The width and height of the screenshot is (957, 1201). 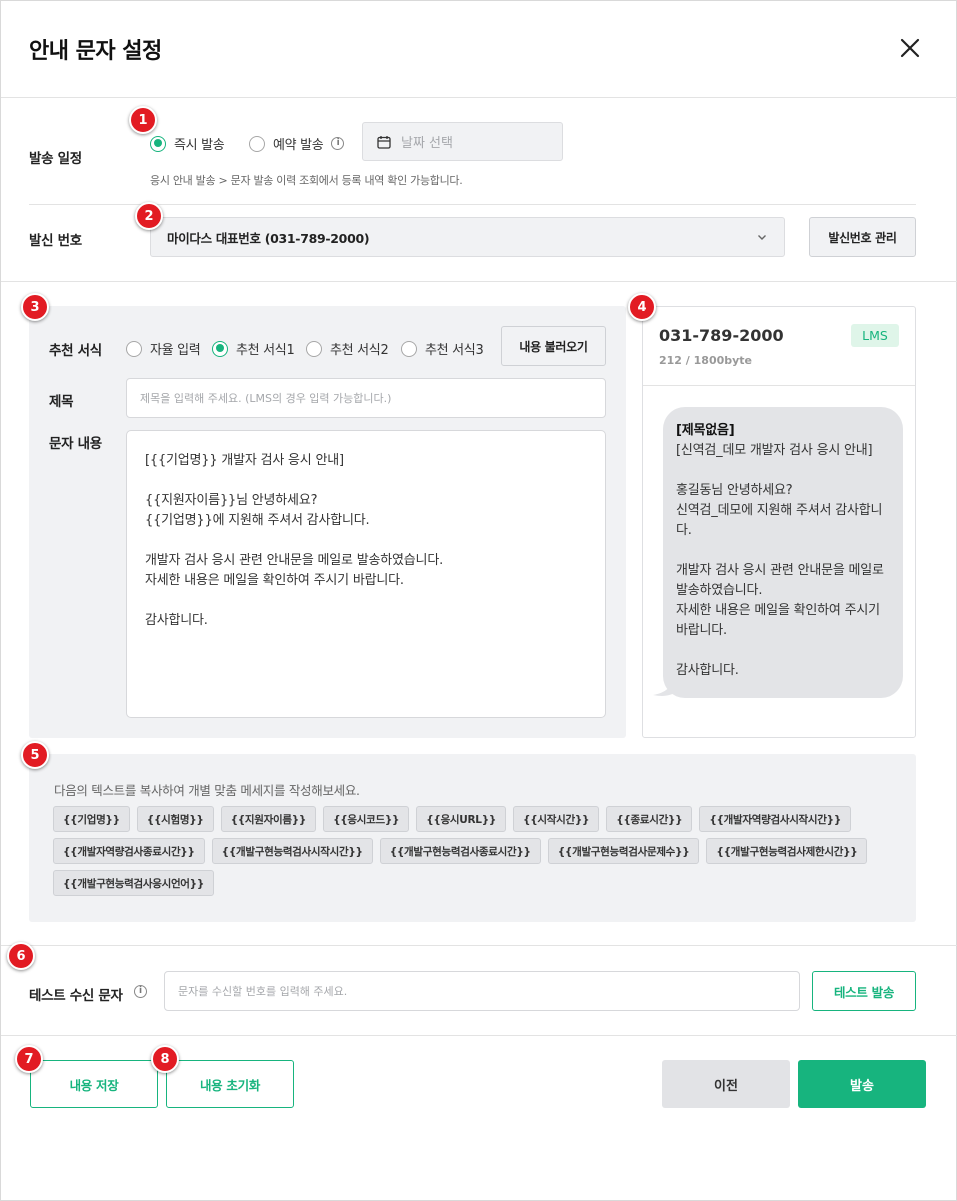 What do you see at coordinates (366, 398) in the screenshot?
I see `subject-input: 제목을 입력해 주세요. (LMS의 경우 입력 가능합니다.)` at bounding box center [366, 398].